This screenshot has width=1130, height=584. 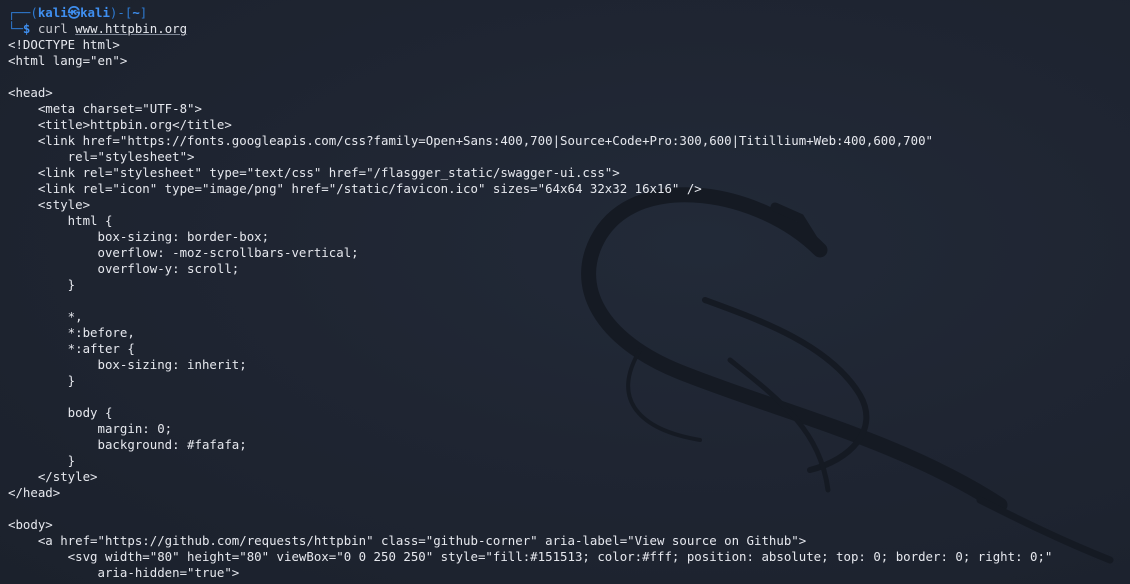 What do you see at coordinates (52, 12) in the screenshot?
I see `prompt-user: kali` at bounding box center [52, 12].